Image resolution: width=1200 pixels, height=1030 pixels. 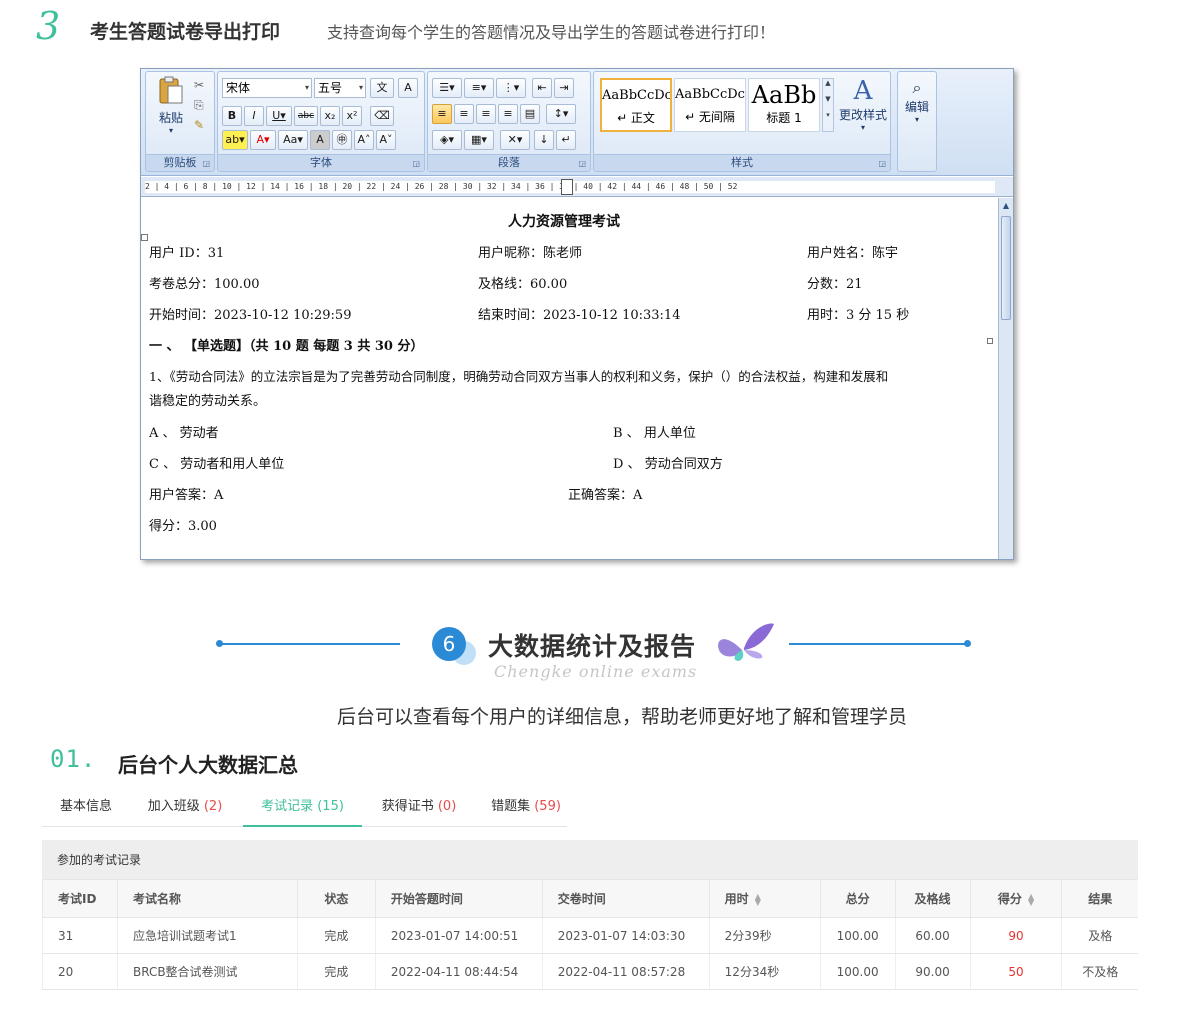 What do you see at coordinates (382, 88) in the screenshot?
I see `phonetic-guide-icon: 文` at bounding box center [382, 88].